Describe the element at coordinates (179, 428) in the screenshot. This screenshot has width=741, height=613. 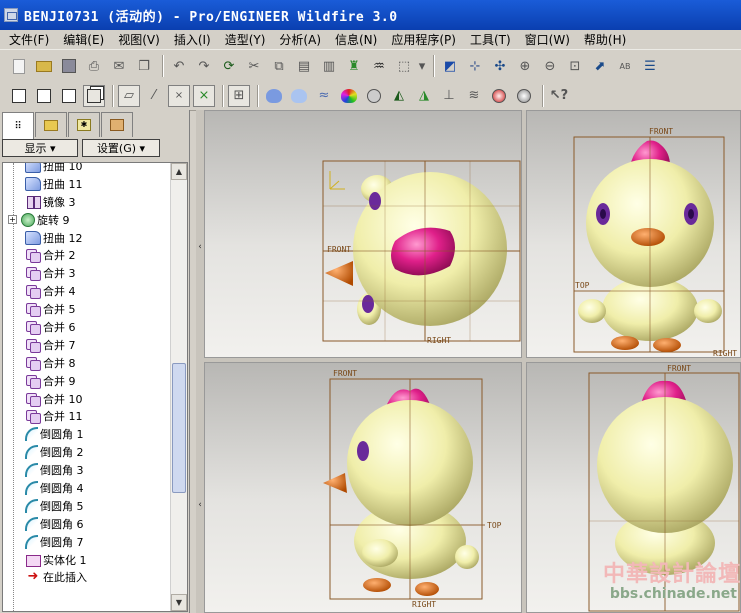
I see `scroll-thumb` at that location.